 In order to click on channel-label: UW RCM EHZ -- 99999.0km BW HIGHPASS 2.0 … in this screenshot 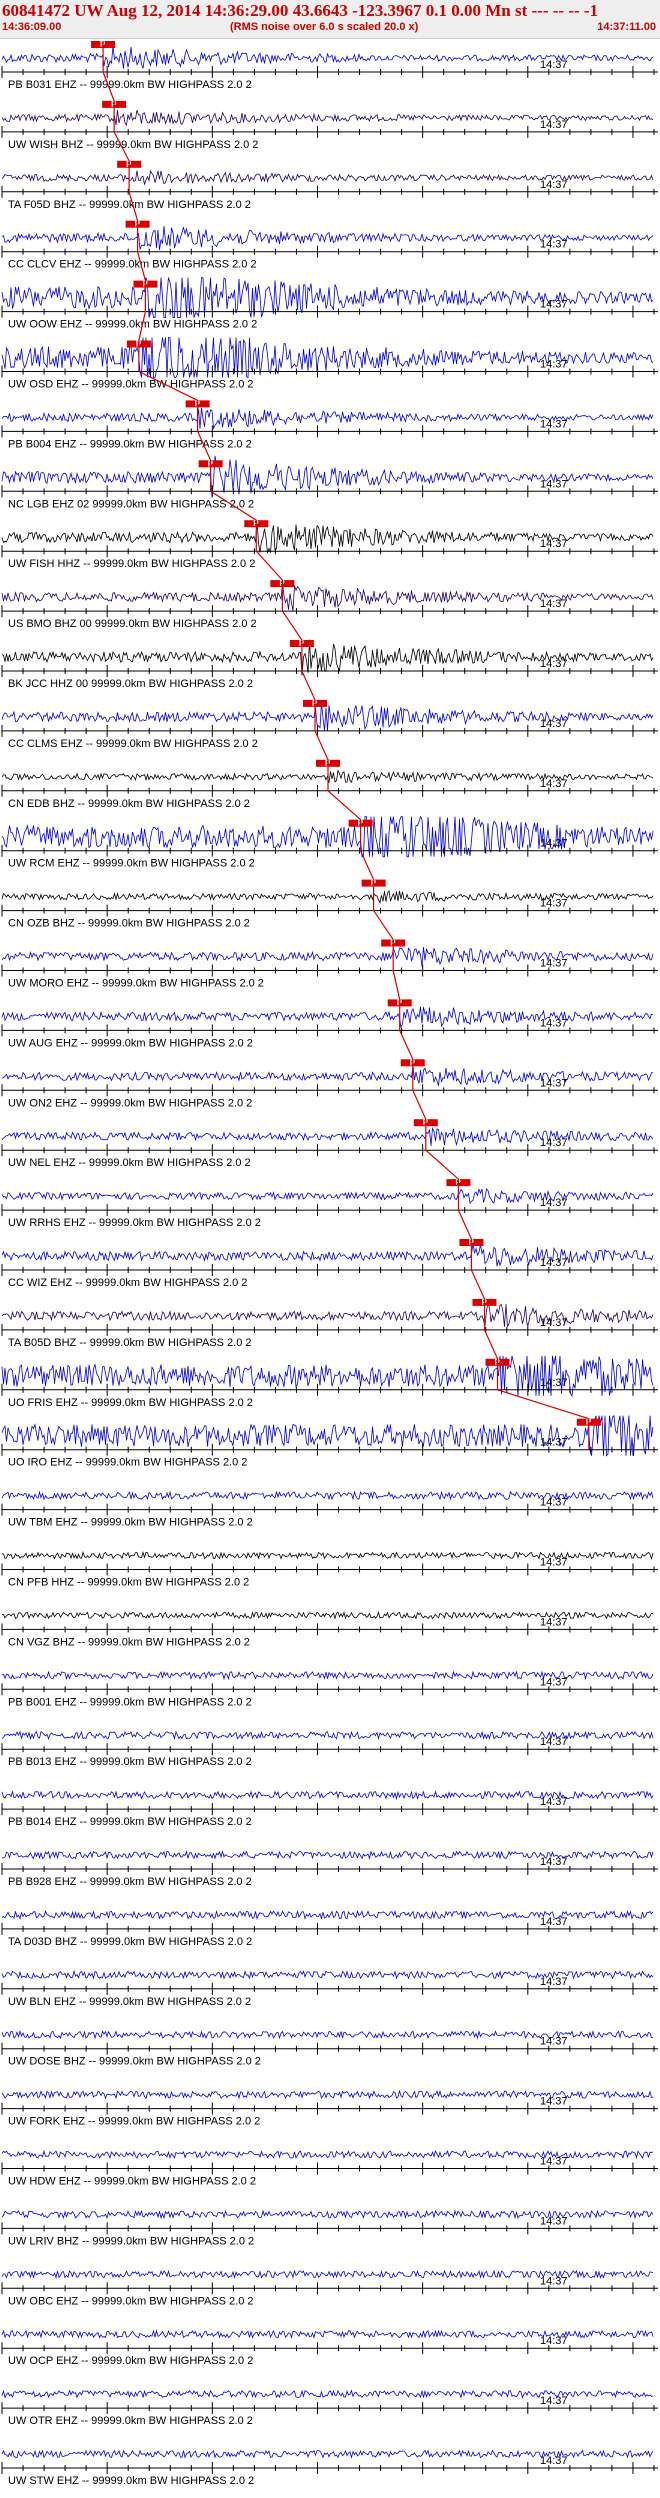, I will do `click(131, 864)`.